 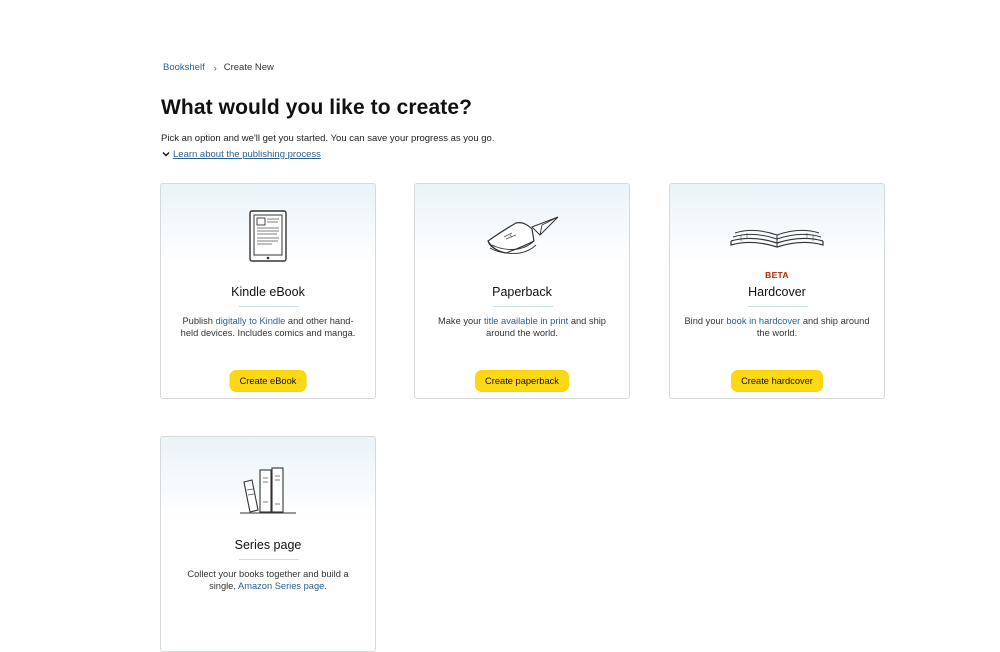 I want to click on card-title: Series page, so click(x=268, y=545).